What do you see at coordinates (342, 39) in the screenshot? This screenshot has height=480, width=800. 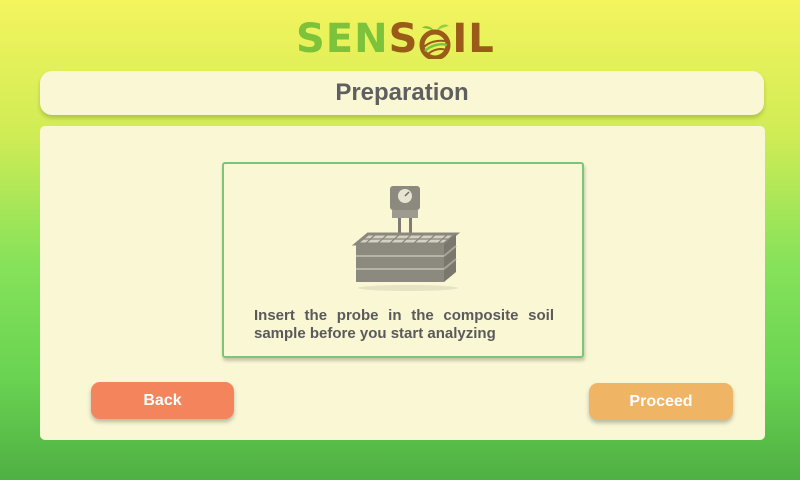 I see `logo-text-sen: SEN` at bounding box center [342, 39].